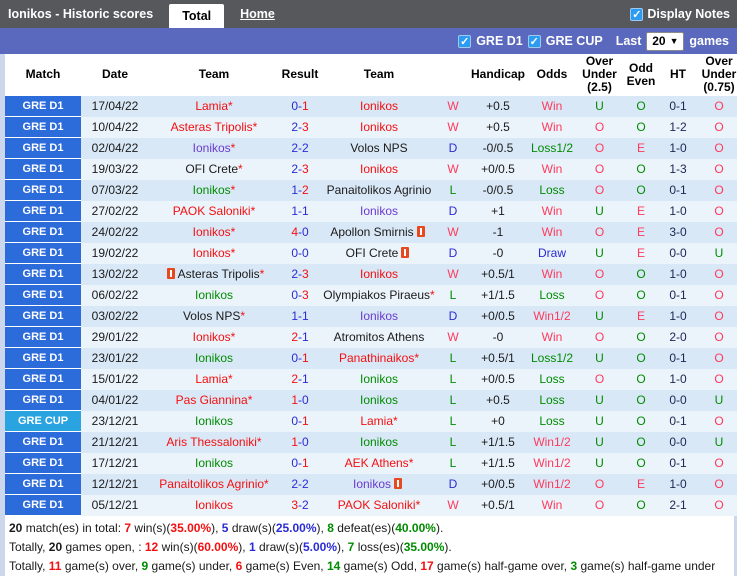 Image resolution: width=737 pixels, height=576 pixels. What do you see at coordinates (552, 169) in the screenshot?
I see `odds-result: Win` at bounding box center [552, 169].